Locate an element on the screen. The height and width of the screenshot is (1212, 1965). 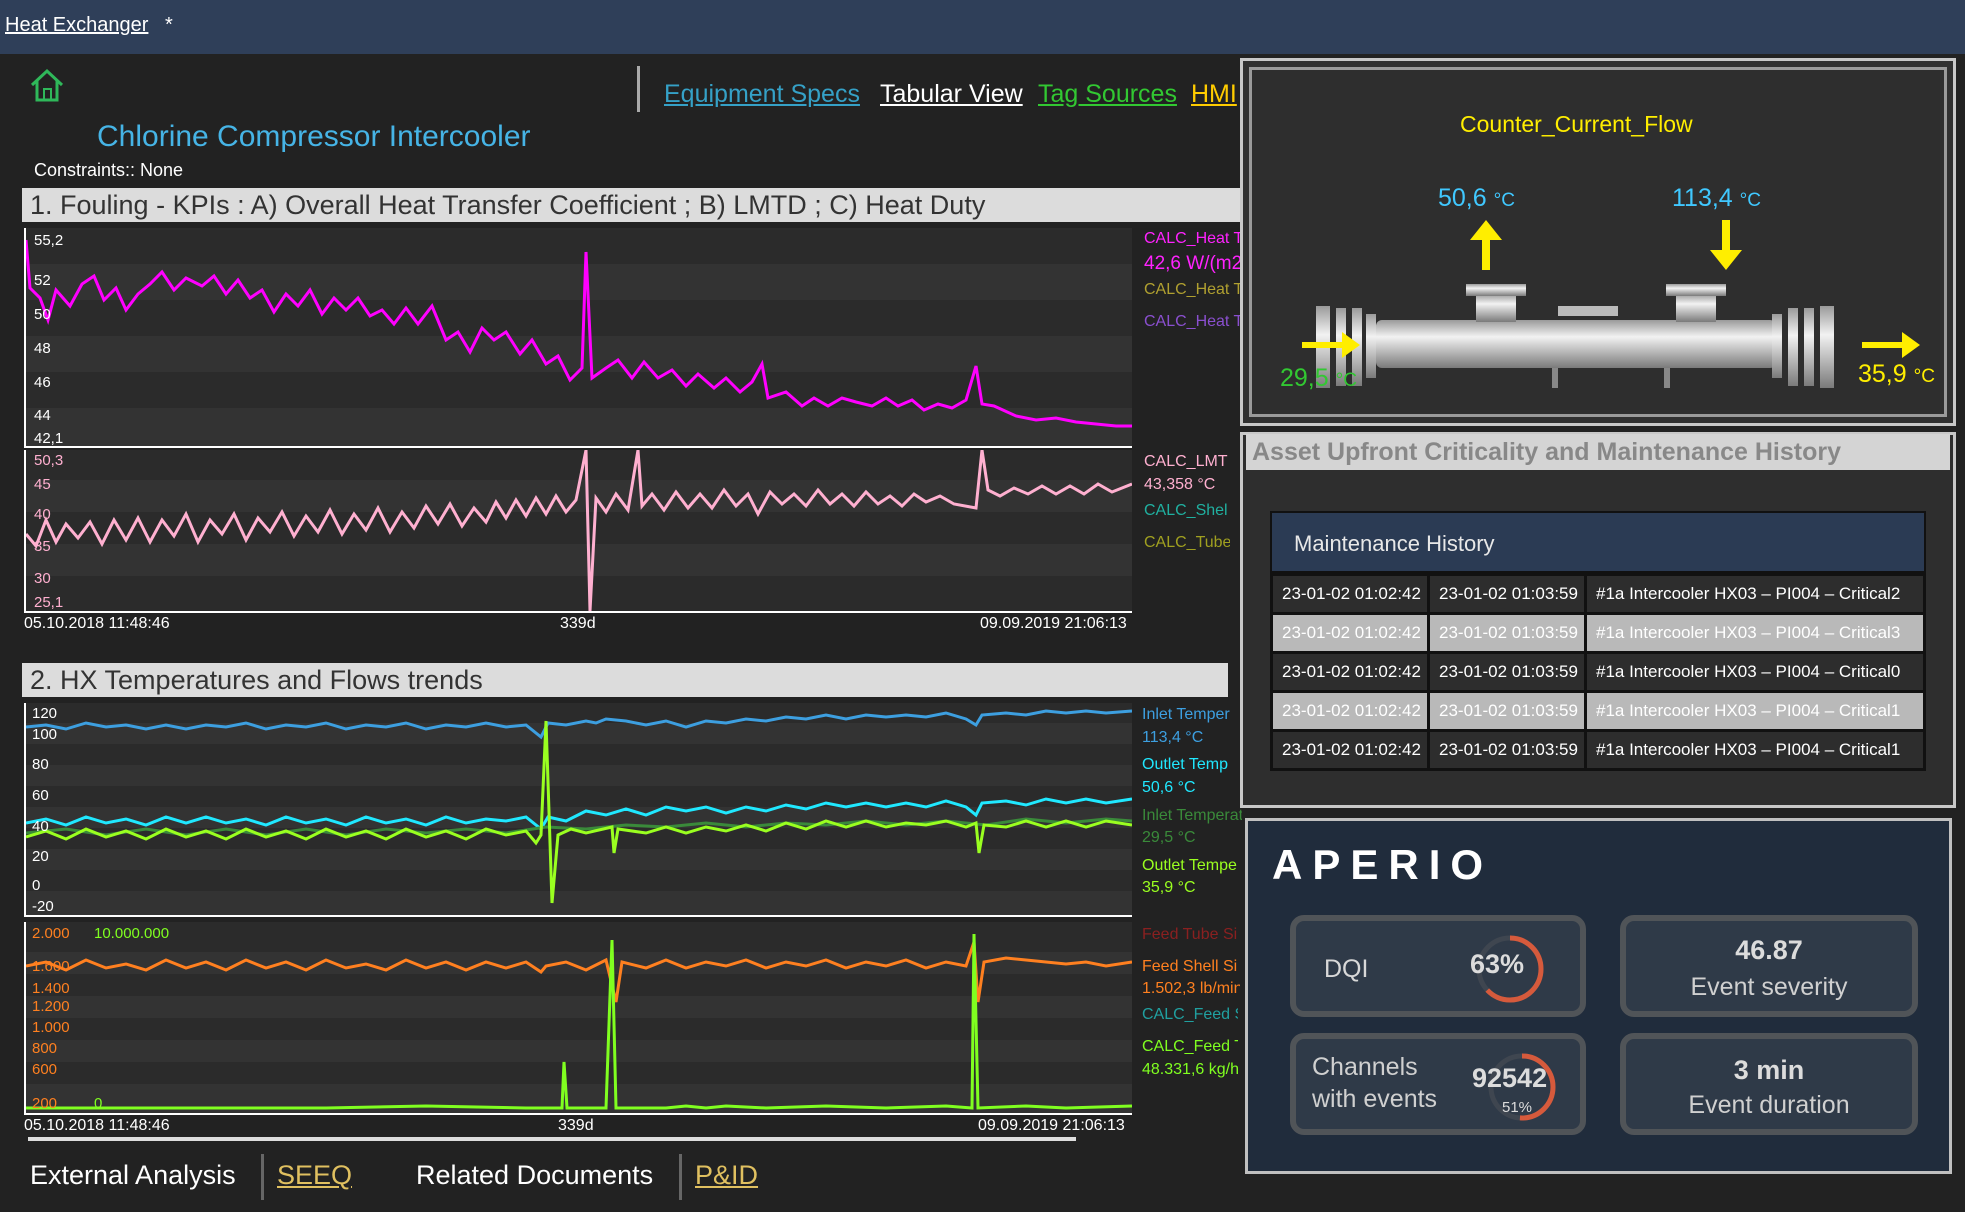
shell-outlet-temperature: 35,9 °C is located at coordinates (1896, 374).